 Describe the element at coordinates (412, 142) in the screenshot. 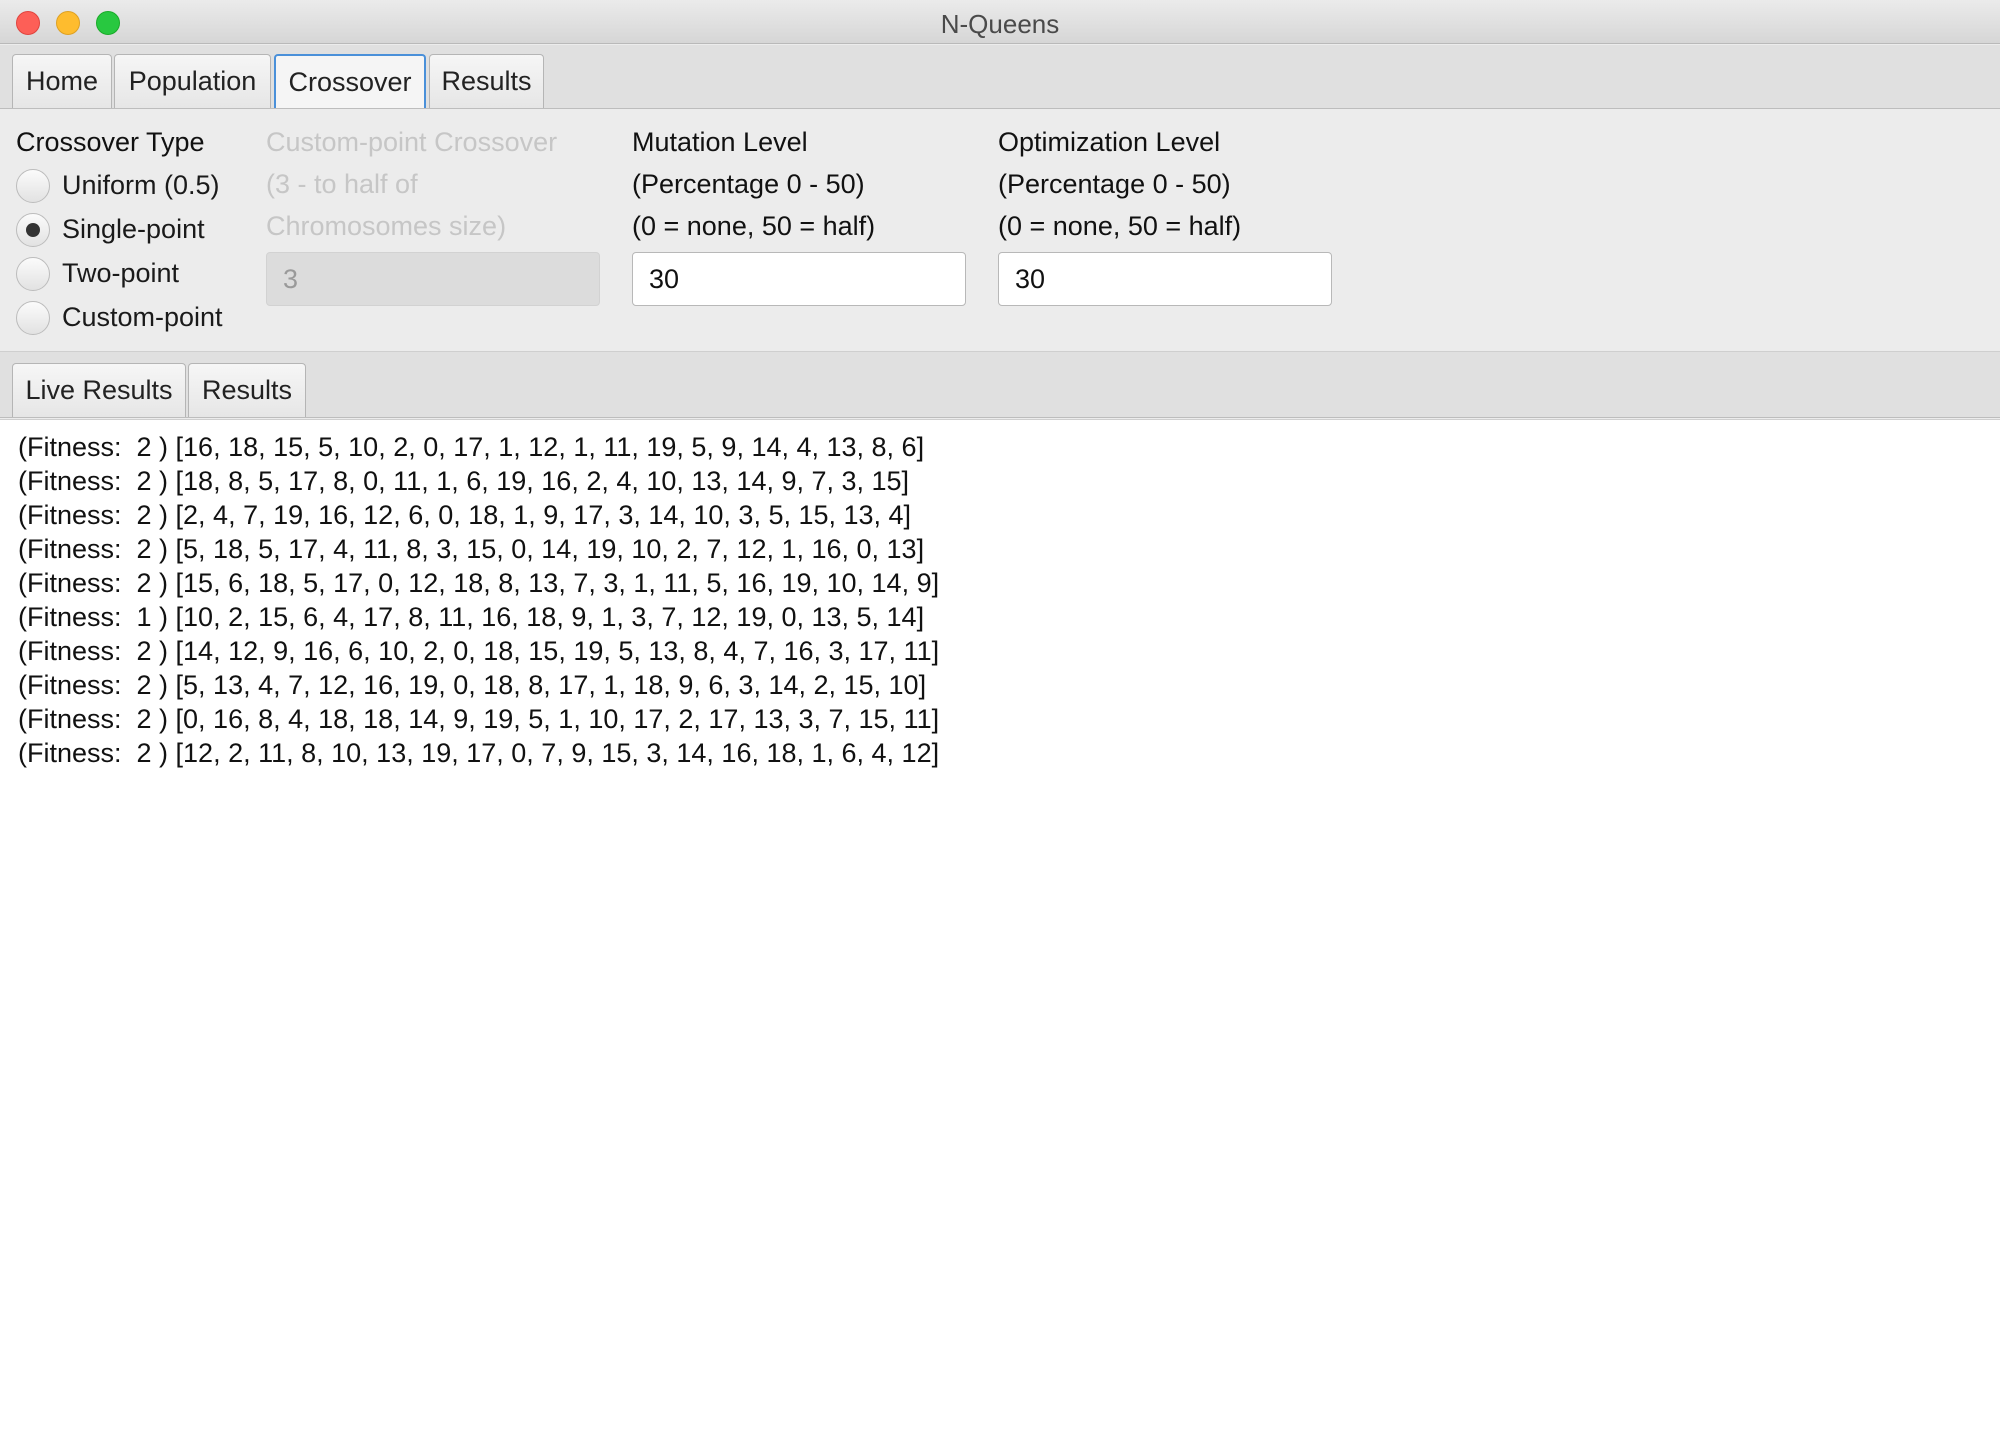

I see `custom-point-title: Custom-point Crossover` at that location.